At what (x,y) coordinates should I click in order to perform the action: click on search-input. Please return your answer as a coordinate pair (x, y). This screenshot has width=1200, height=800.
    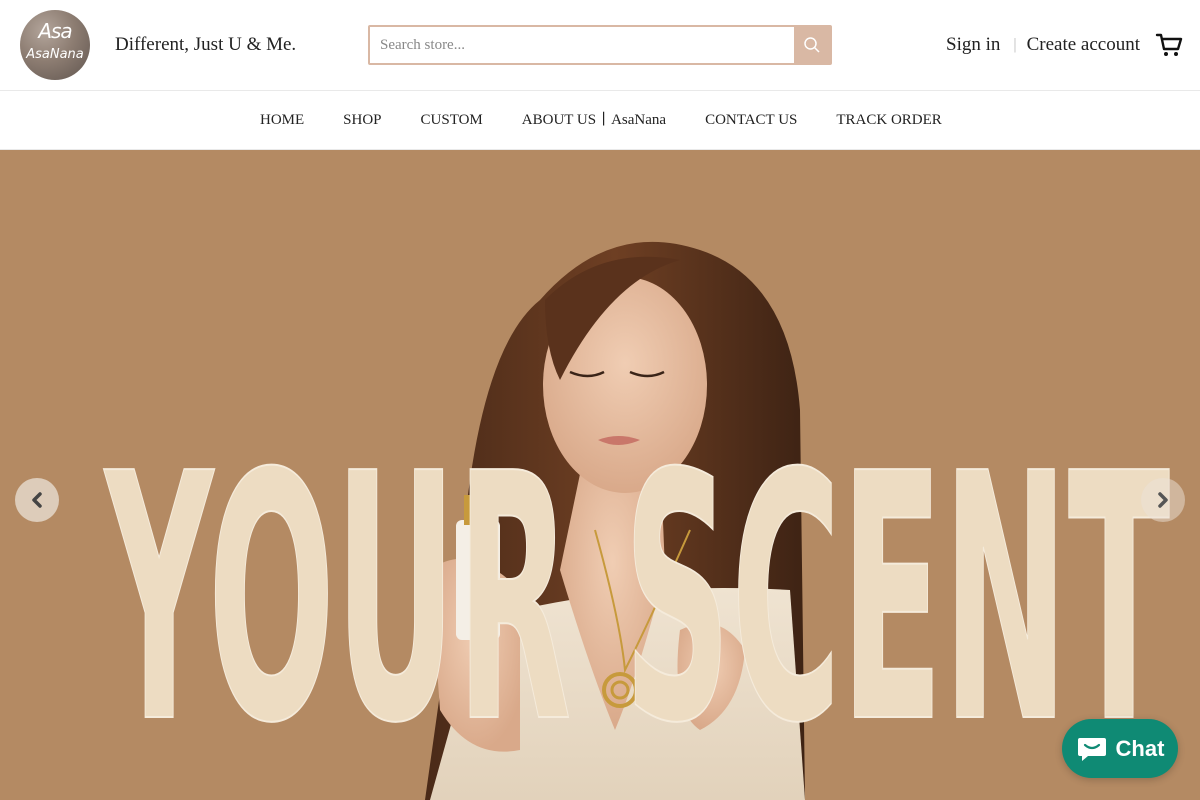
    Looking at the image, I should click on (583, 45).